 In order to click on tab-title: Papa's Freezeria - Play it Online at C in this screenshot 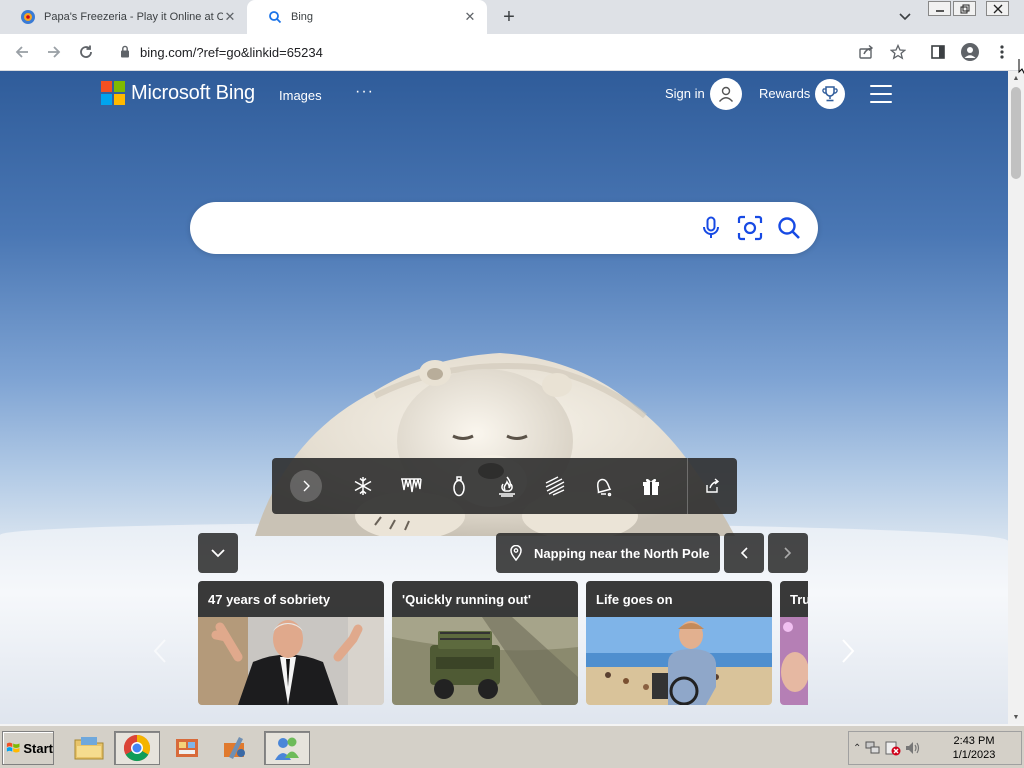, I will do `click(133, 17)`.